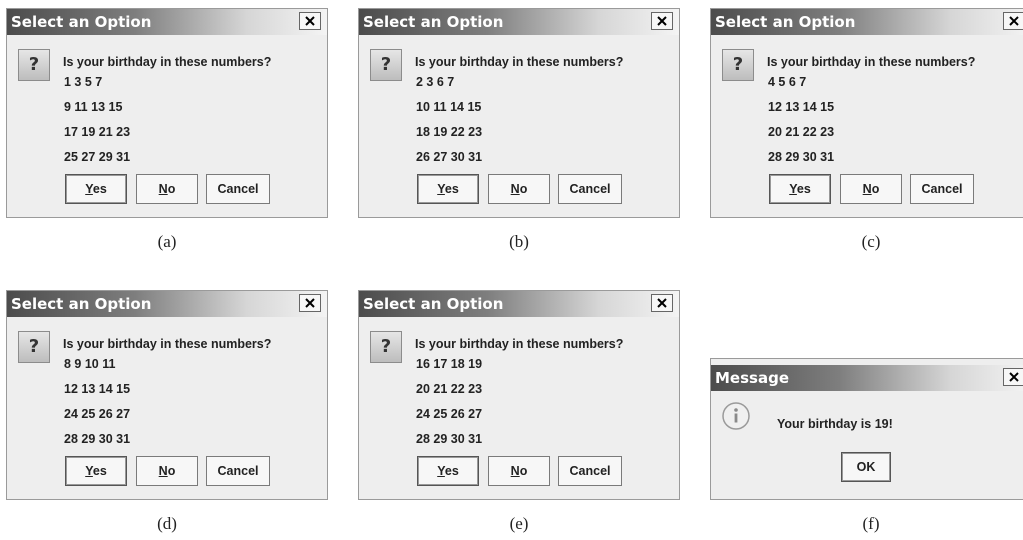  I want to click on caption-f: (f), so click(871, 523).